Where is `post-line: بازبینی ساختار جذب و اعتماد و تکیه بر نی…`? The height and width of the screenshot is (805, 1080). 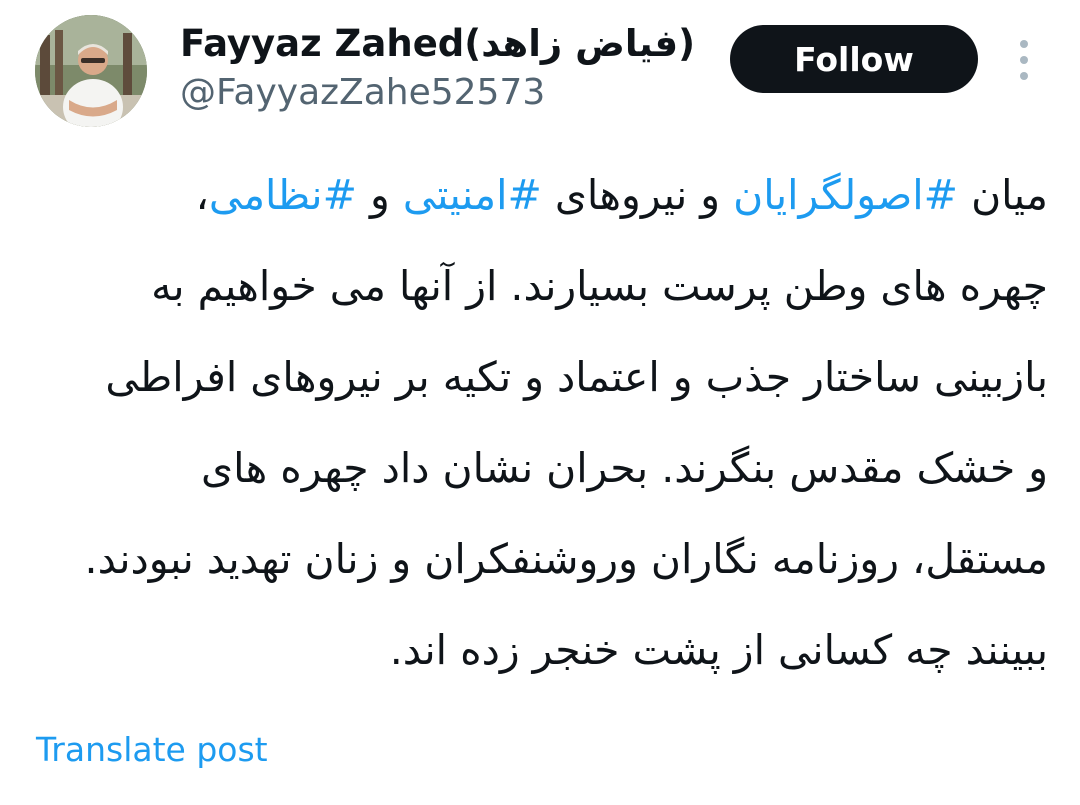
post-line: بازبینی ساختار جذب و اعتماد و تکیه بر نی… is located at coordinates (576, 377).